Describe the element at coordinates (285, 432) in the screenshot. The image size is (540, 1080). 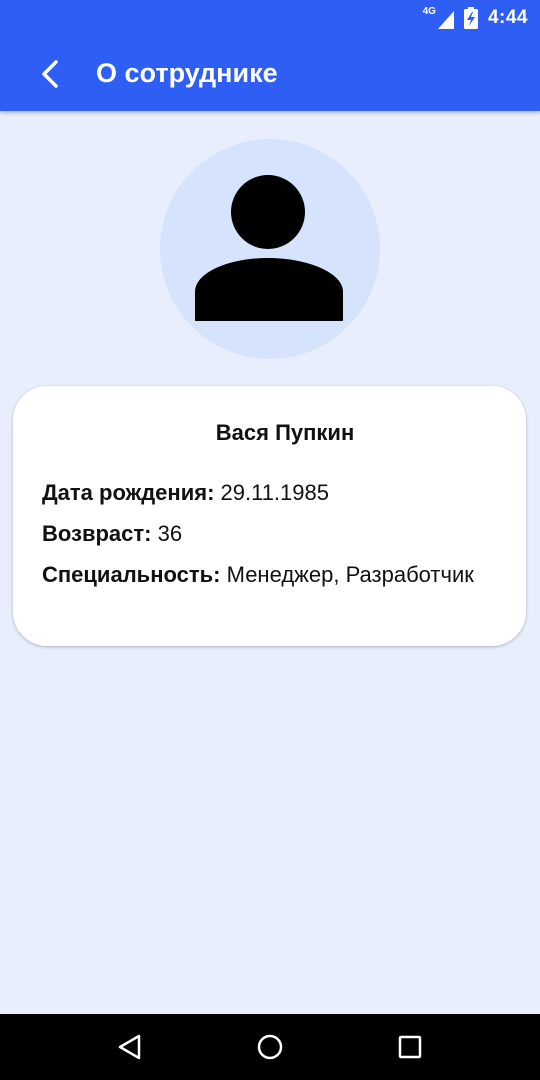
I see `employee-name: Вася Пупкин` at that location.